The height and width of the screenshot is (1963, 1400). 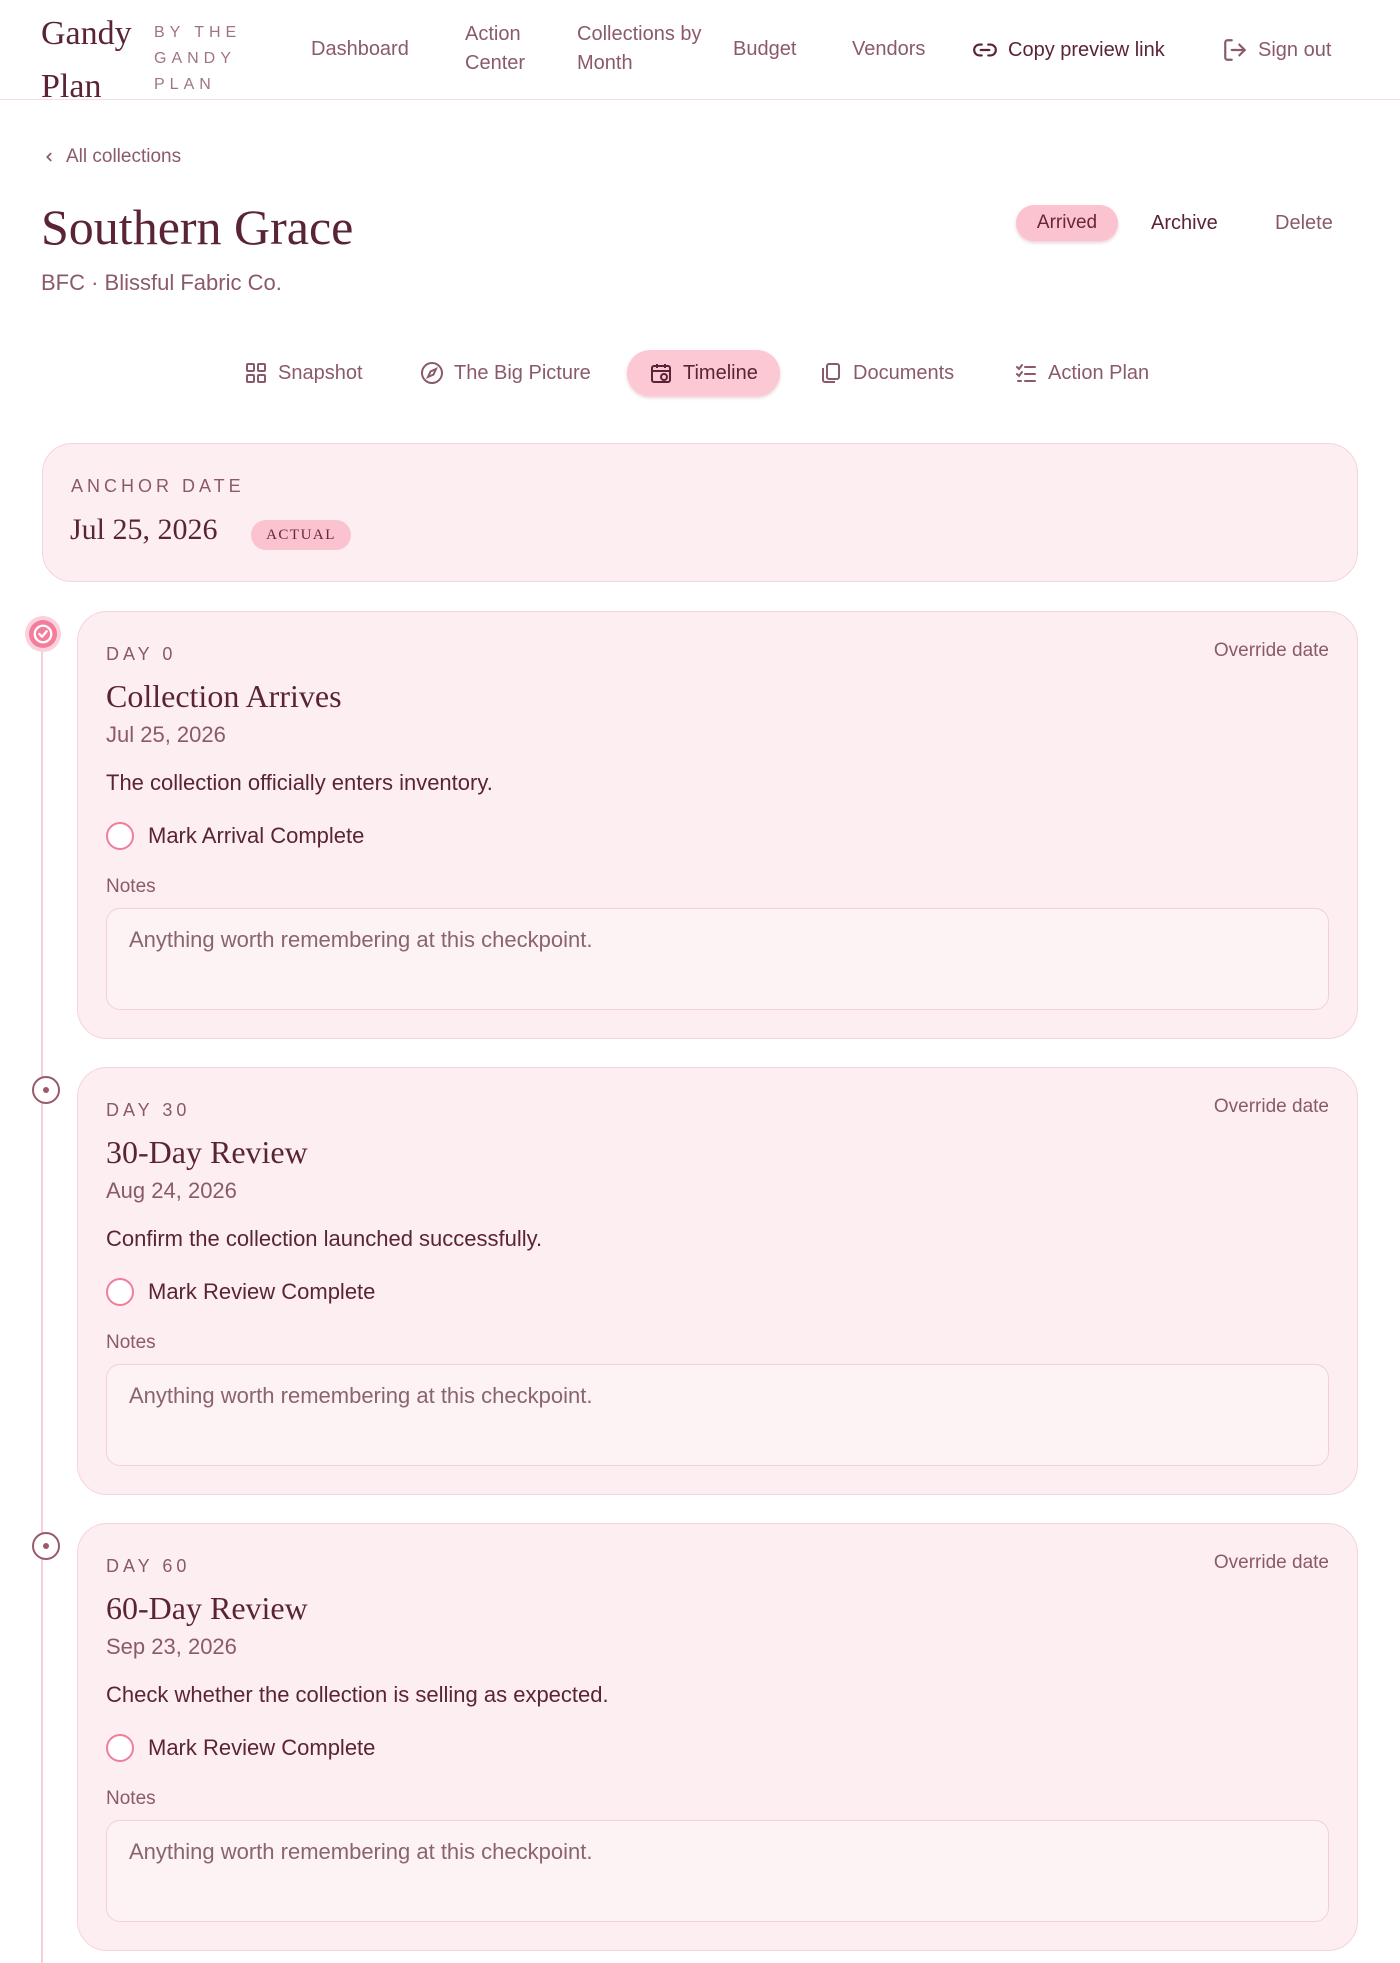 I want to click on checkpoint-title: 60-Day Review, so click(x=207, y=1608).